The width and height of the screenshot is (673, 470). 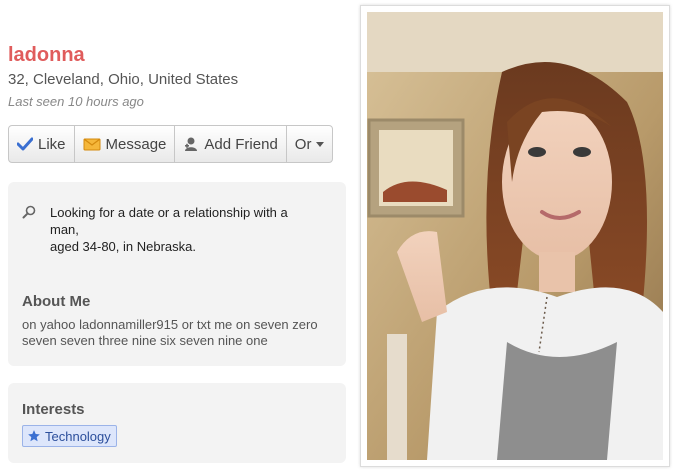 What do you see at coordinates (92, 144) in the screenshot?
I see `envelope-icon` at bounding box center [92, 144].